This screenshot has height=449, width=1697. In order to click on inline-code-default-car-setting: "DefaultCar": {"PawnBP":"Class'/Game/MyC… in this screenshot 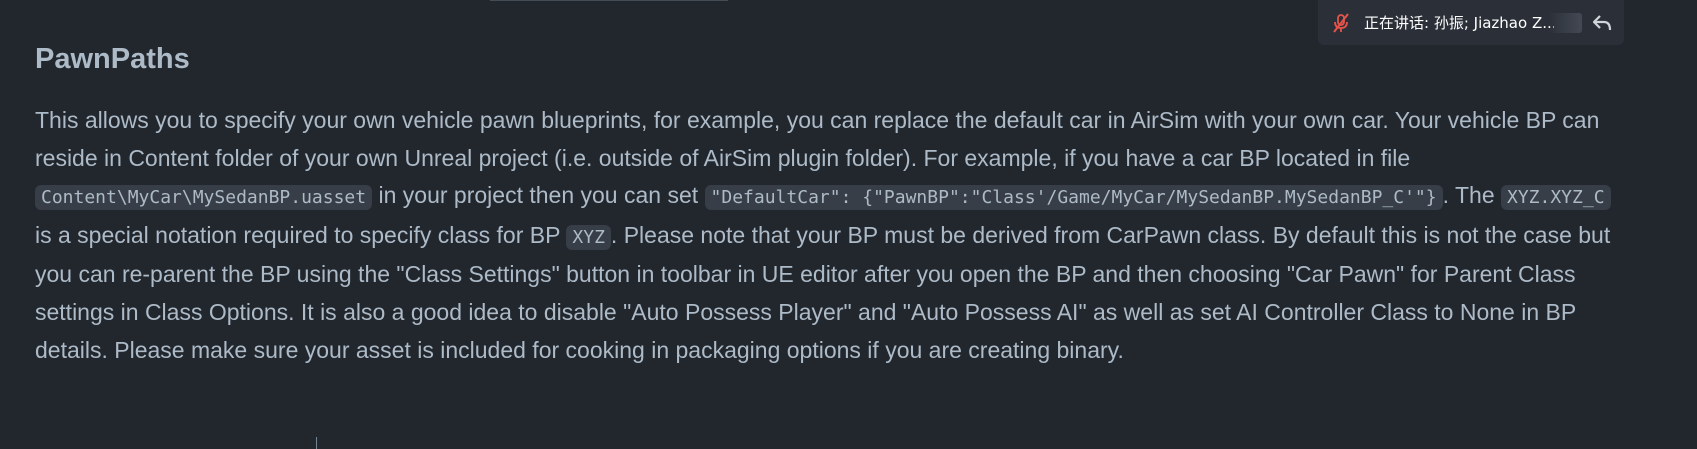, I will do `click(1073, 198)`.